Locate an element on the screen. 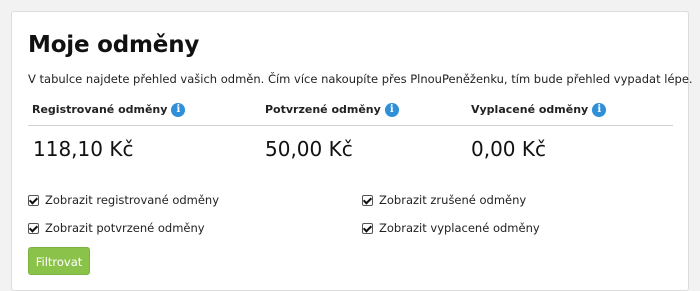 This screenshot has width=700, height=291. filter-paid-checkbox is located at coordinates (367, 228).